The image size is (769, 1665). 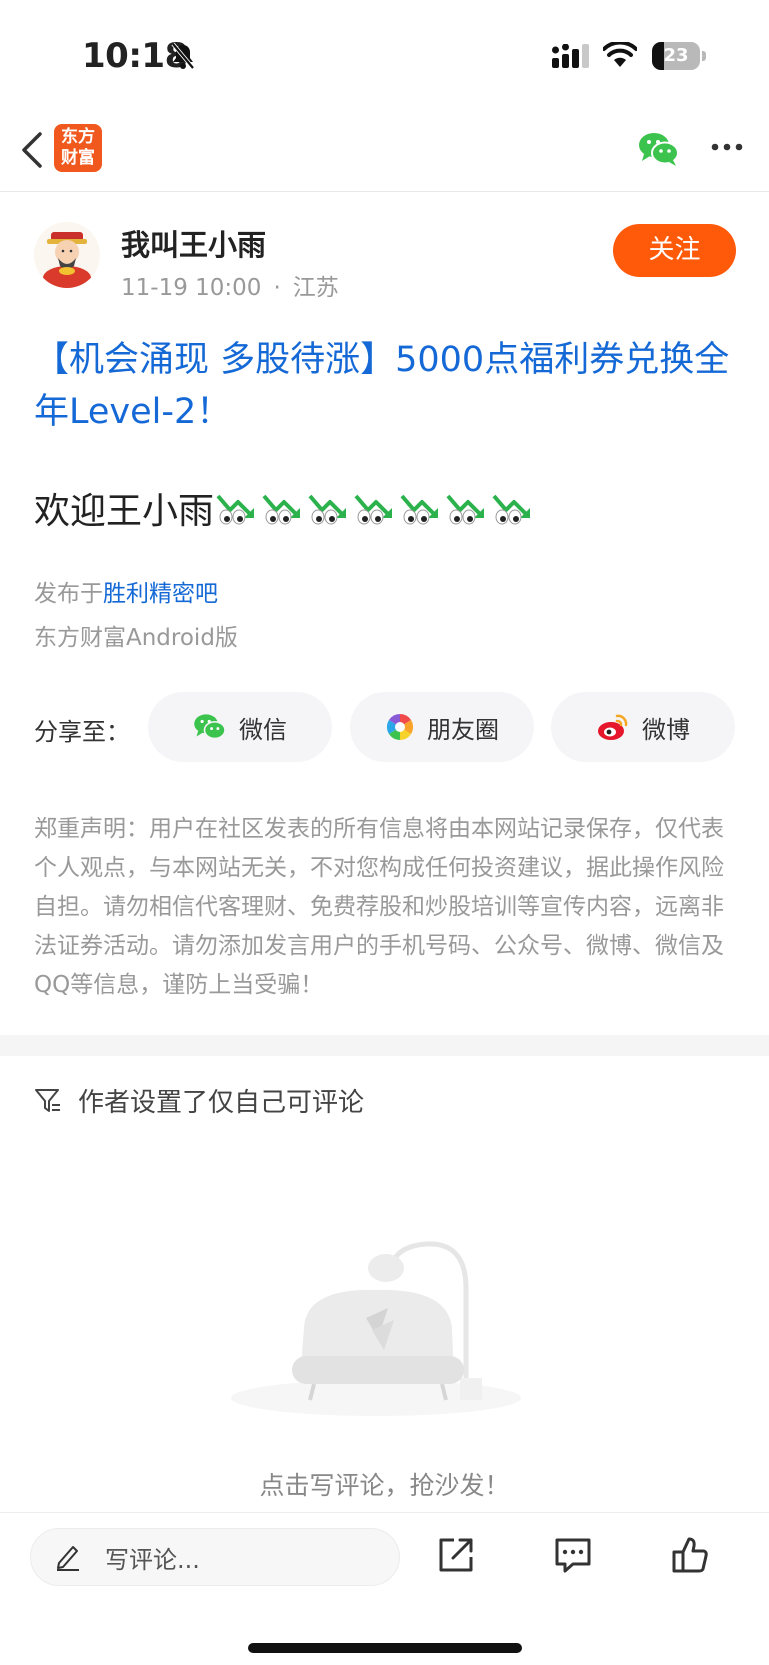 I want to click on more-options-icon, so click(x=727, y=147).